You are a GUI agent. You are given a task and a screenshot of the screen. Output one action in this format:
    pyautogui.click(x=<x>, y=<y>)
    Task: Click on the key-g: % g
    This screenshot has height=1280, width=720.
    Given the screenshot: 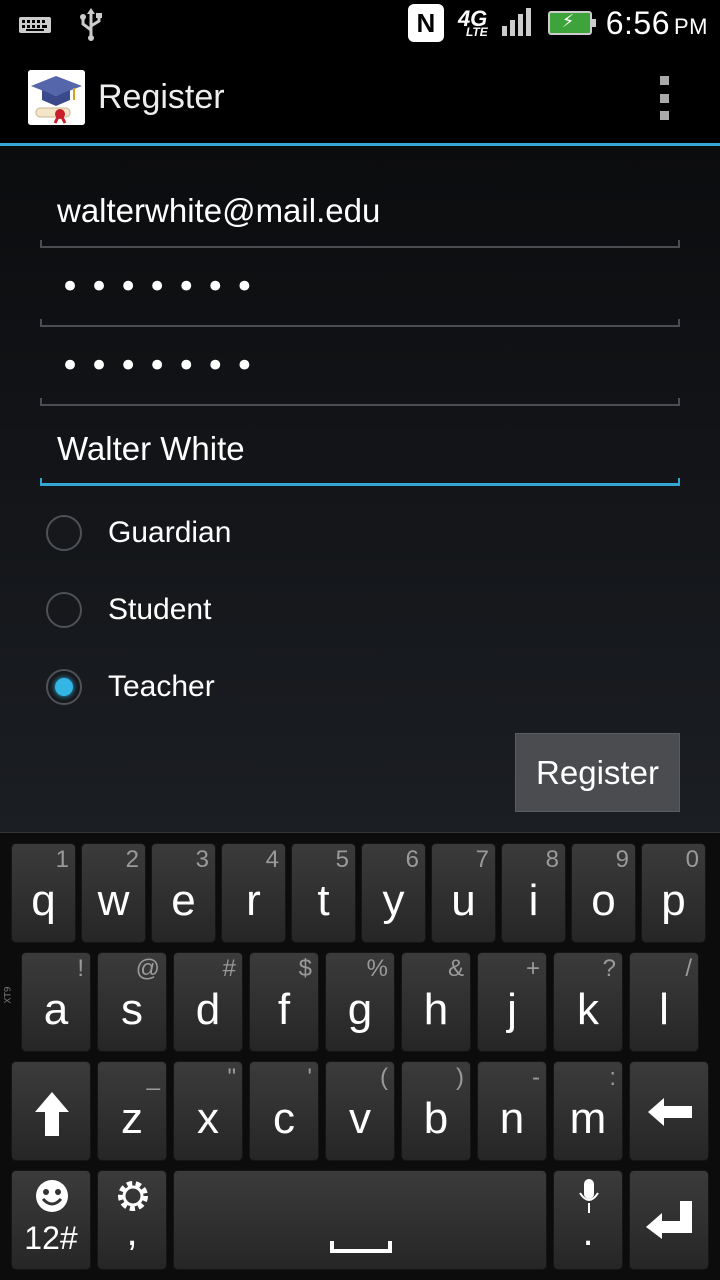 What is the action you would take?
    pyautogui.click(x=360, y=1002)
    